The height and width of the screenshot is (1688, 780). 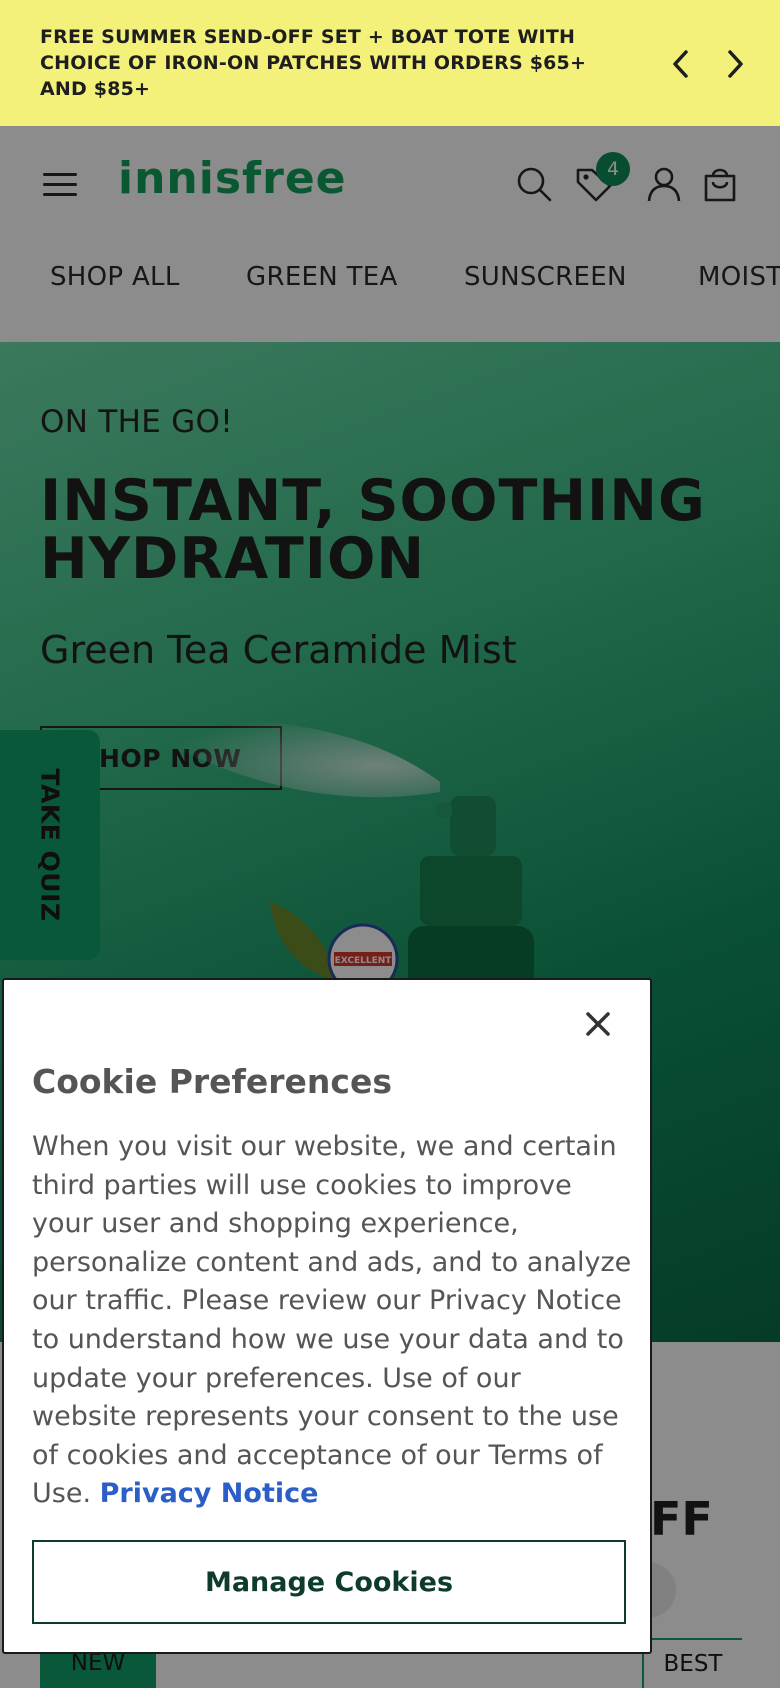 I want to click on promo-next-button, so click(x=735, y=64).